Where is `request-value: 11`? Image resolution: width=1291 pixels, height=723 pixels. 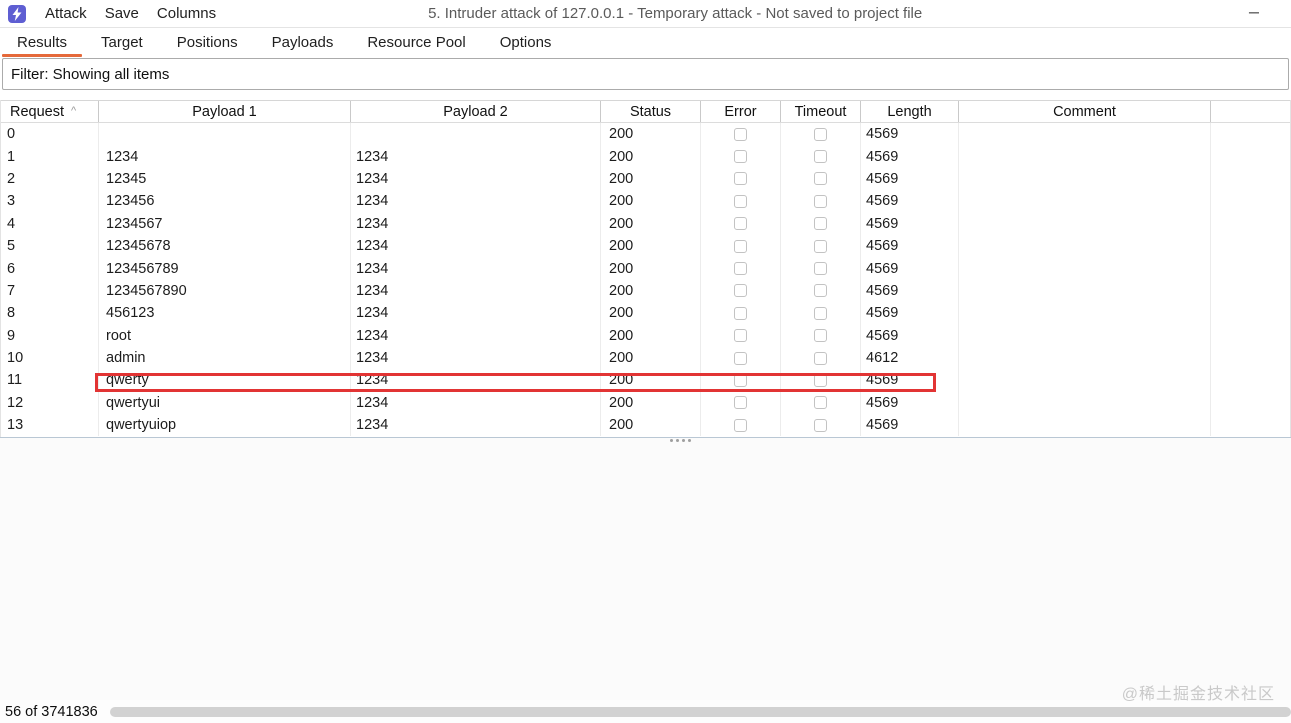 request-value: 11 is located at coordinates (15, 380).